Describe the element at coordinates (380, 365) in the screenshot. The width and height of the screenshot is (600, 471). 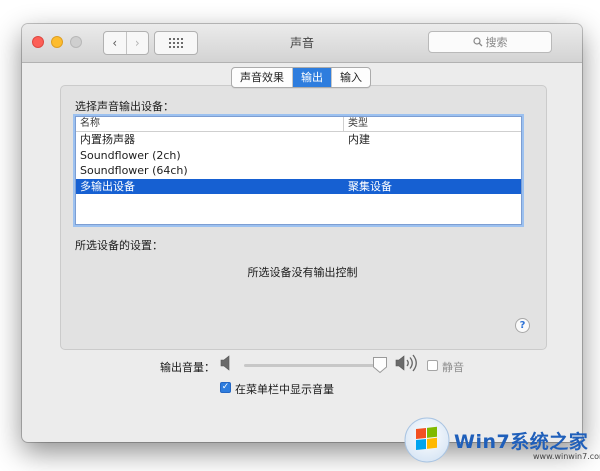
I see `volume-slider-knob` at that location.